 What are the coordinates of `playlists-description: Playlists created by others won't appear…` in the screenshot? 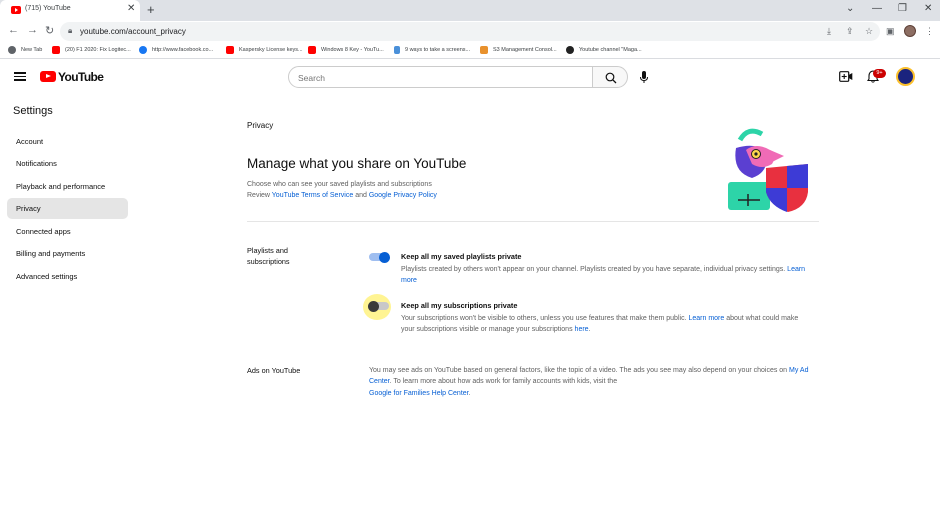 It's located at (603, 275).